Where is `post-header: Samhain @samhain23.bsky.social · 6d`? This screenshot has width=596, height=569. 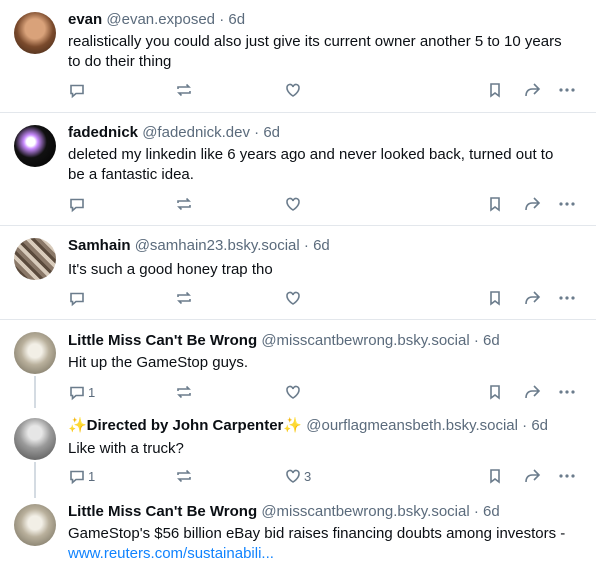 post-header: Samhain @samhain23.bsky.social · 6d is located at coordinates (199, 246).